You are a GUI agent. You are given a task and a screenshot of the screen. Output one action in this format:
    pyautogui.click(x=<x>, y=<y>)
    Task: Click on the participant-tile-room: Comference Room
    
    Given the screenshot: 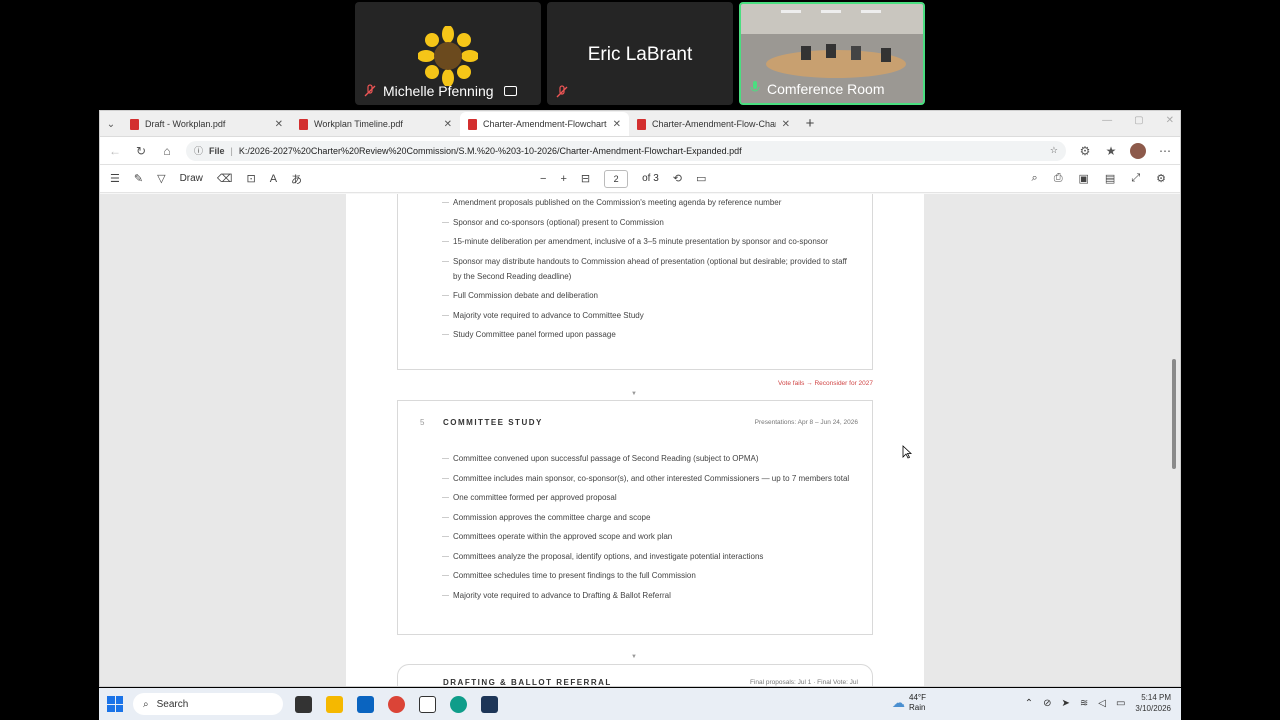 What is the action you would take?
    pyautogui.click(x=832, y=53)
    